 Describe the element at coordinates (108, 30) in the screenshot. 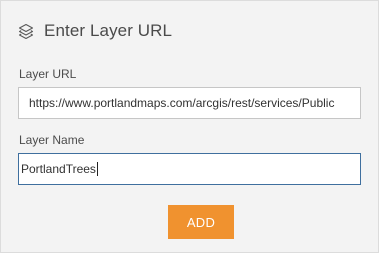

I see `panel-title: Enter Layer URL` at that location.